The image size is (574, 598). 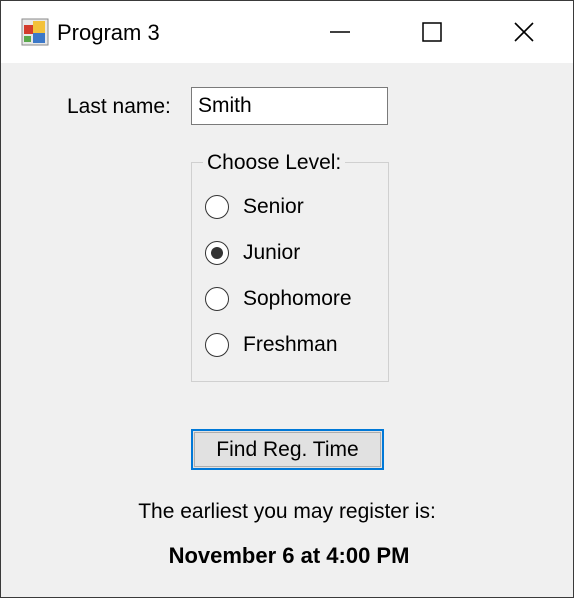 I want to click on find-reg-time-button-label: Find Reg. Time, so click(x=287, y=449).